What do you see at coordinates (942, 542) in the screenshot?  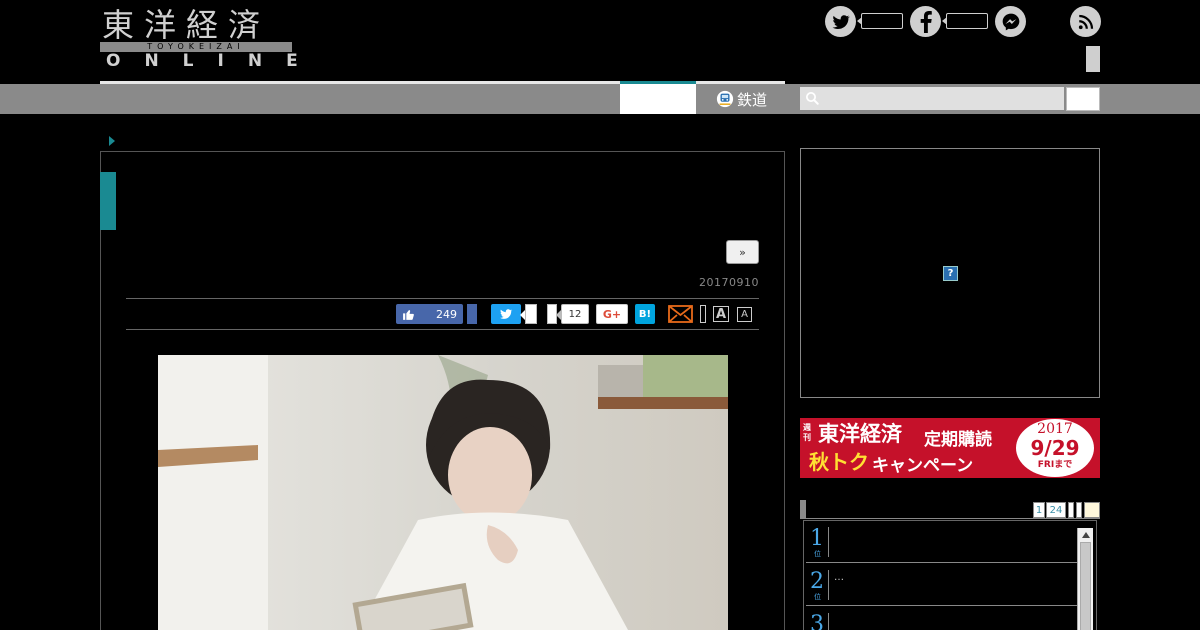 I see `ranking-item: 1位` at bounding box center [942, 542].